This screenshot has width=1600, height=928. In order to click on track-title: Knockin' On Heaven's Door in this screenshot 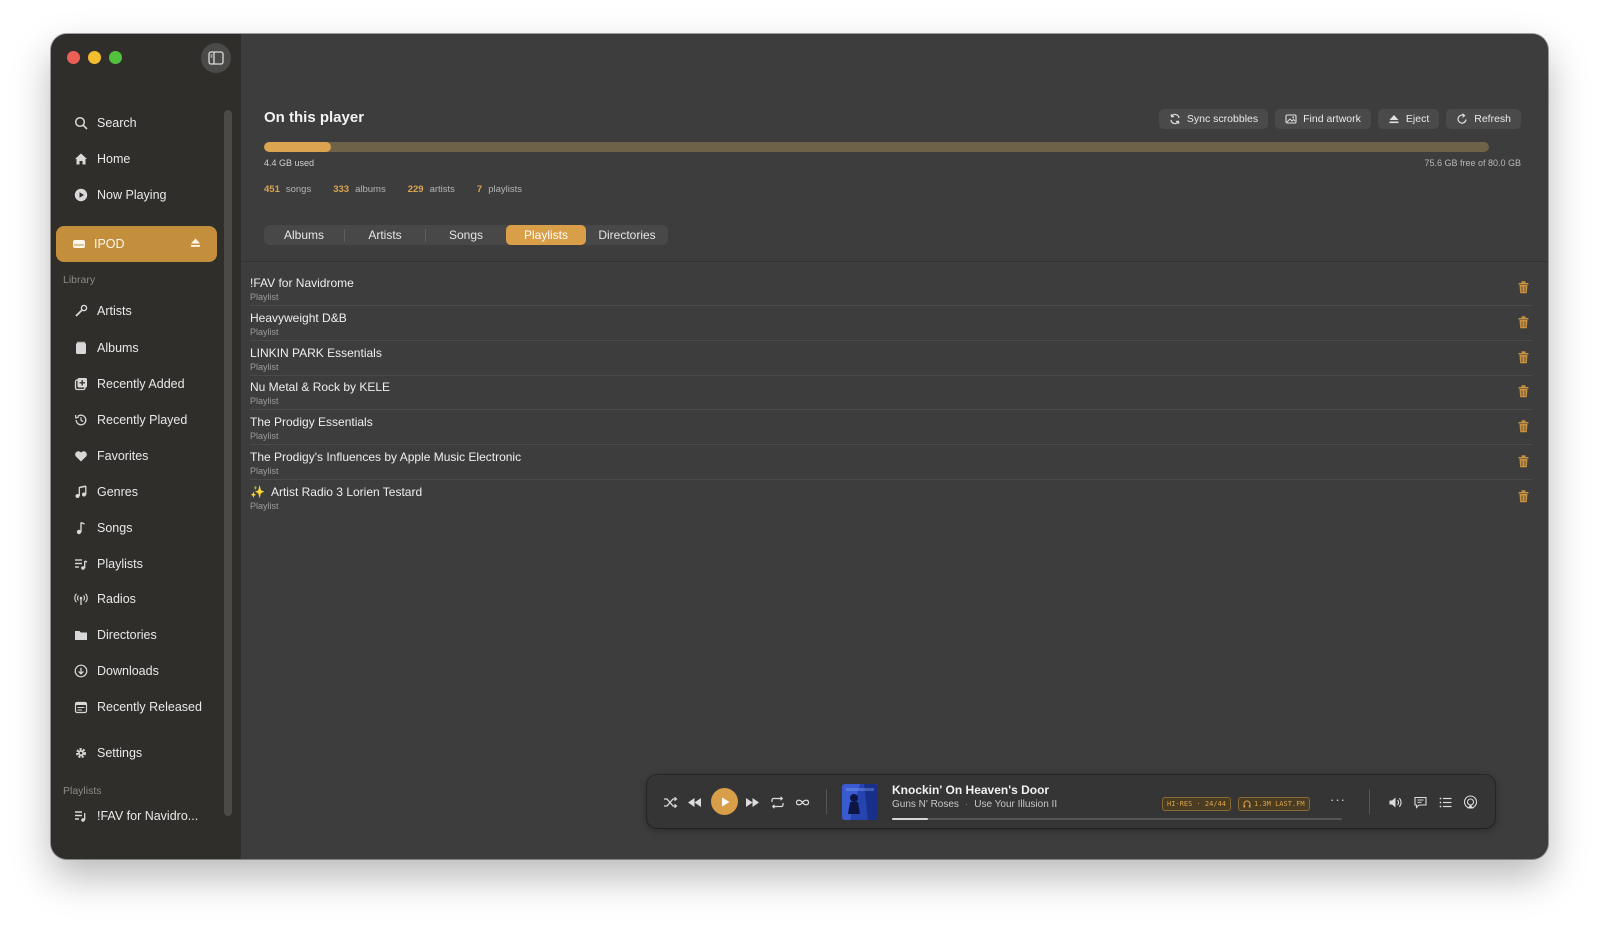, I will do `click(970, 790)`.